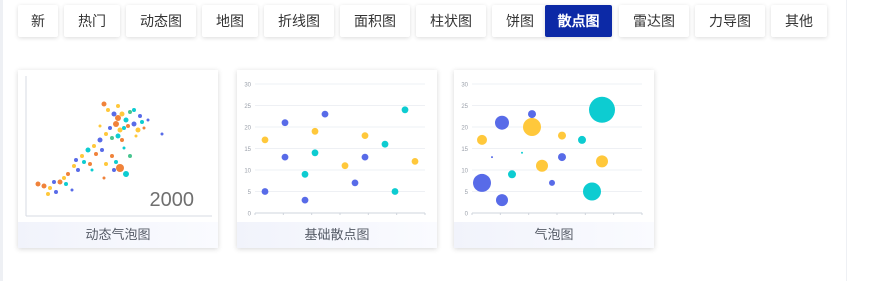  I want to click on animated-bubble-chart: 2000, so click(118, 146).